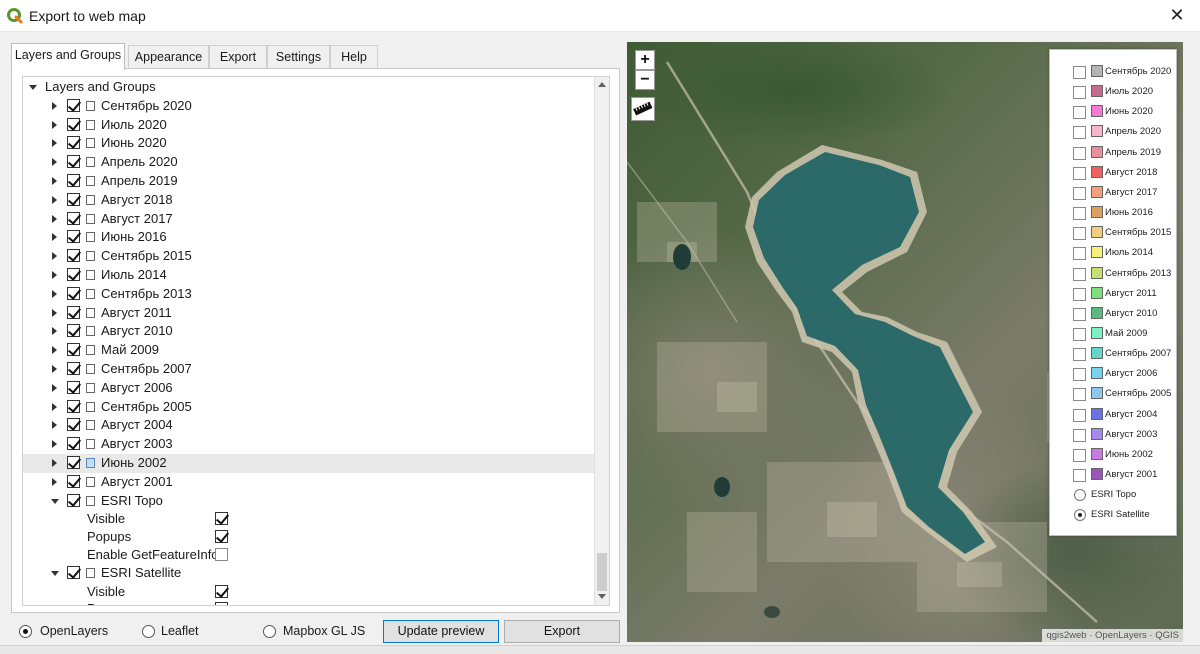  What do you see at coordinates (309, 482) in the screenshot?
I see `layer-row: Август 2001` at bounding box center [309, 482].